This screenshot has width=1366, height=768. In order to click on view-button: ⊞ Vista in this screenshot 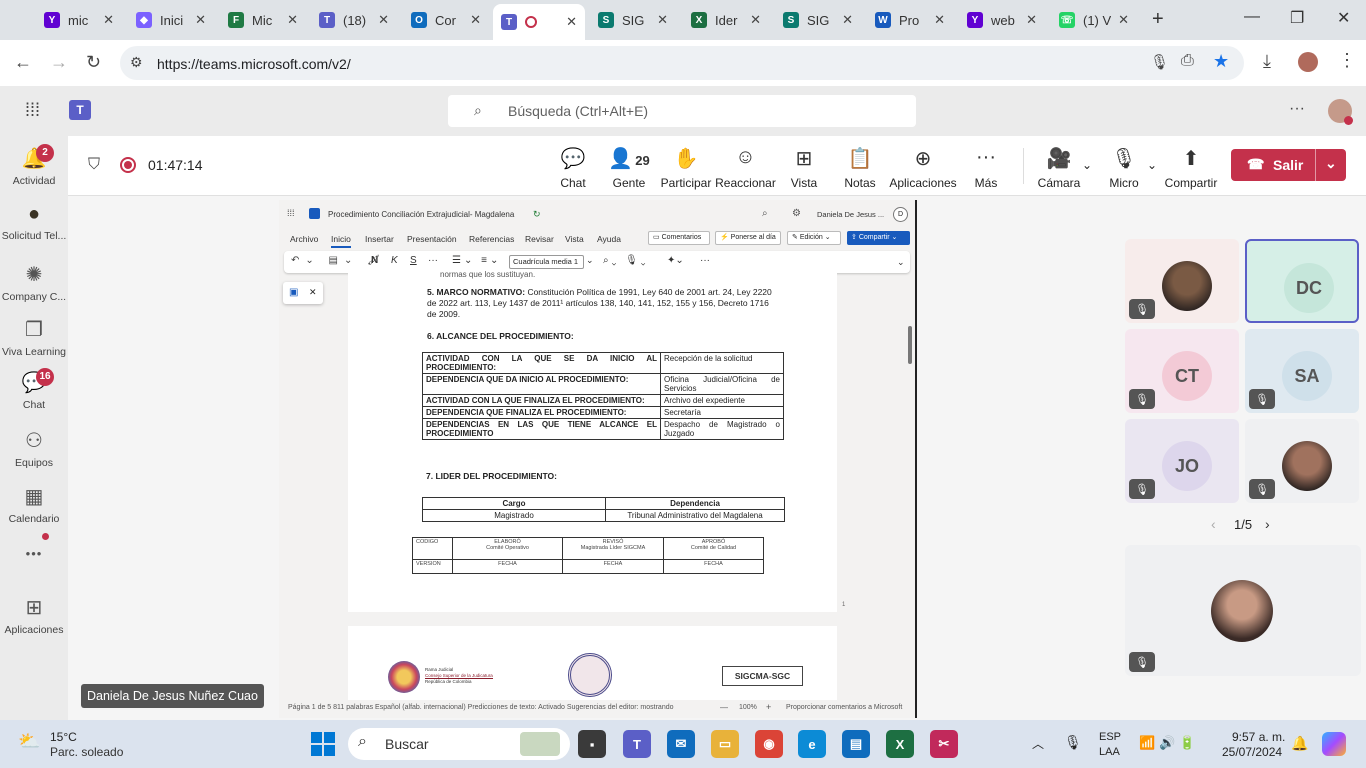, I will do `click(804, 168)`.